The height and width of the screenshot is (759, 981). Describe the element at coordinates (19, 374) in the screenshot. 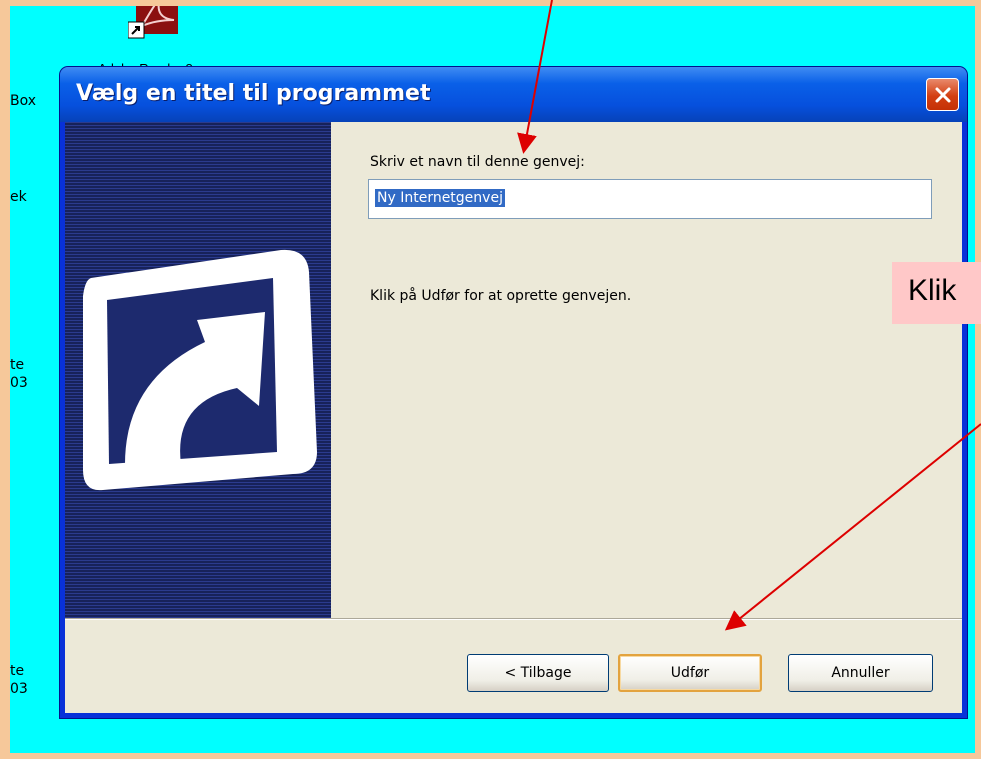

I see `desktop-label-3: te 03` at that location.